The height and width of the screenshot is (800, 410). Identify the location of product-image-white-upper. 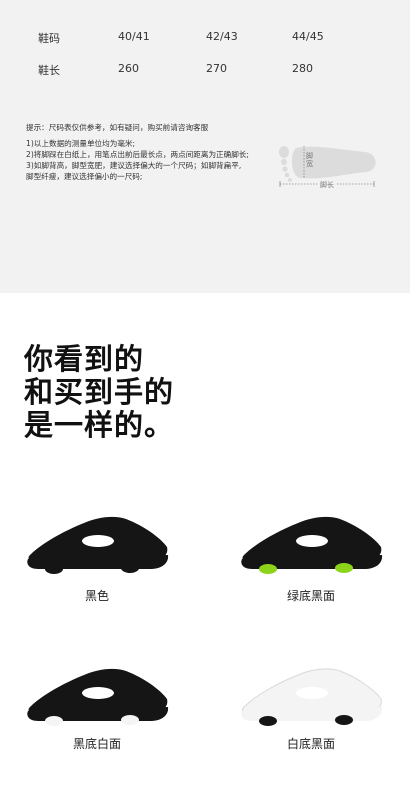
(311, 695).